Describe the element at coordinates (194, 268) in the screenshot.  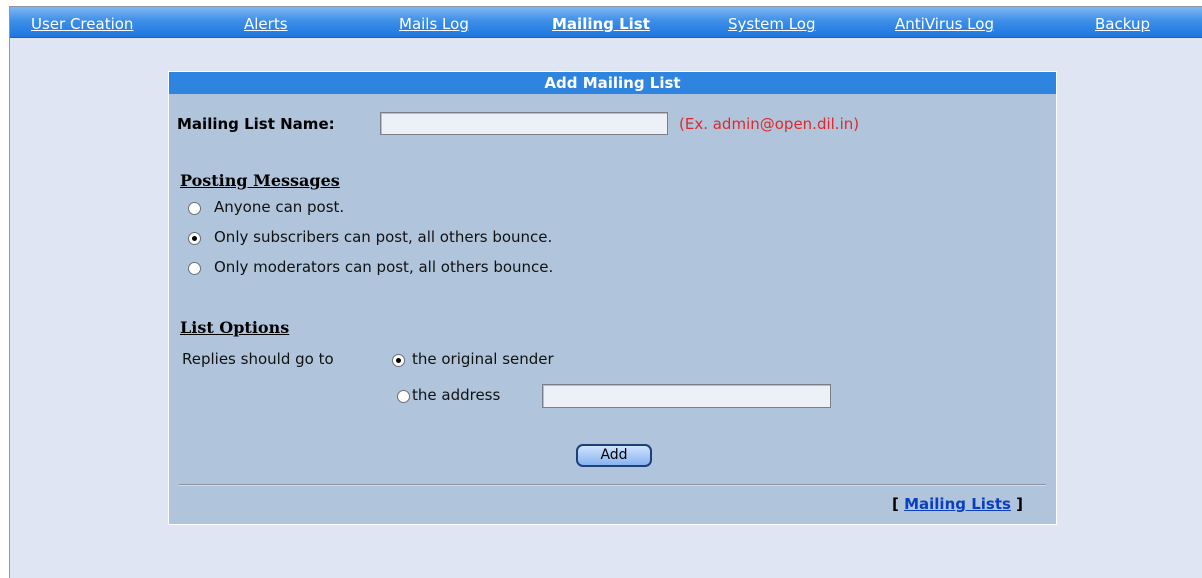
I see `posting-moderators-radio` at that location.